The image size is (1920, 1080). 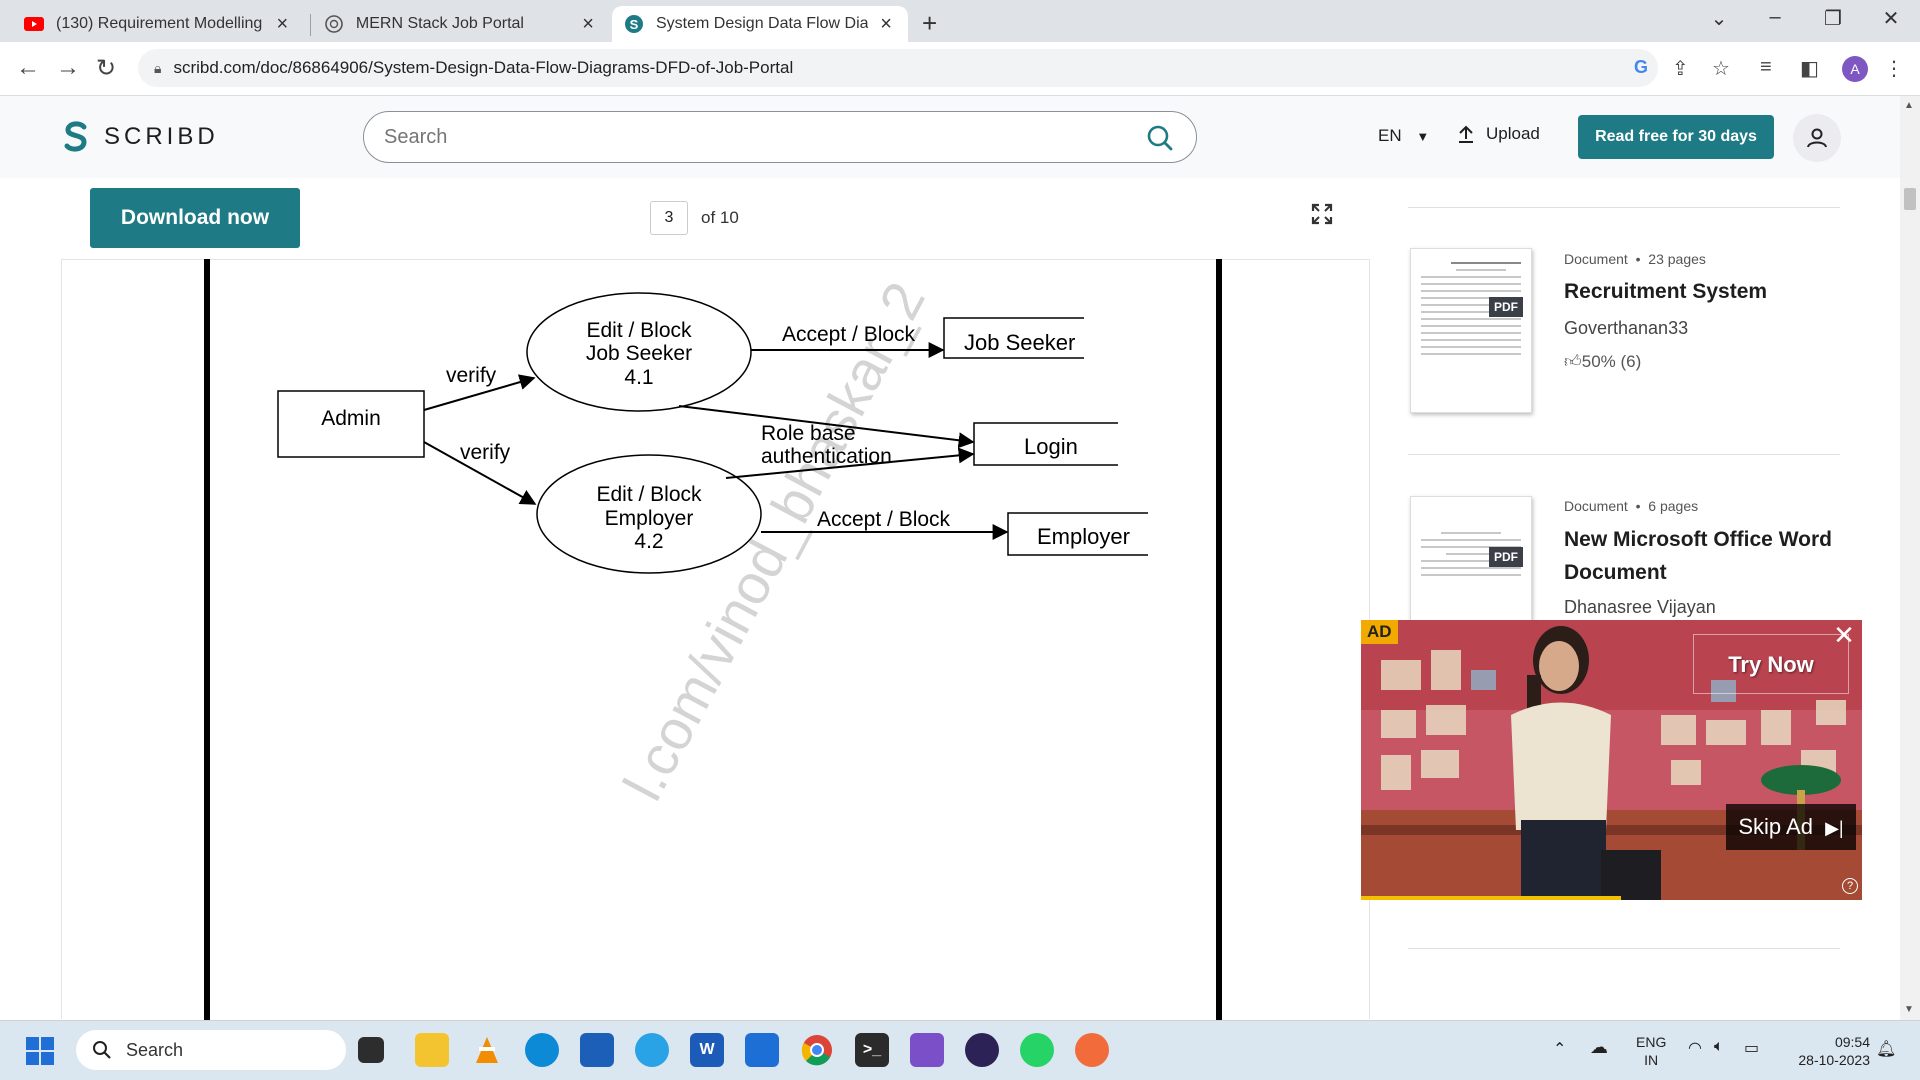 What do you see at coordinates (982, 1050) in the screenshot?
I see `eclipse-icon` at bounding box center [982, 1050].